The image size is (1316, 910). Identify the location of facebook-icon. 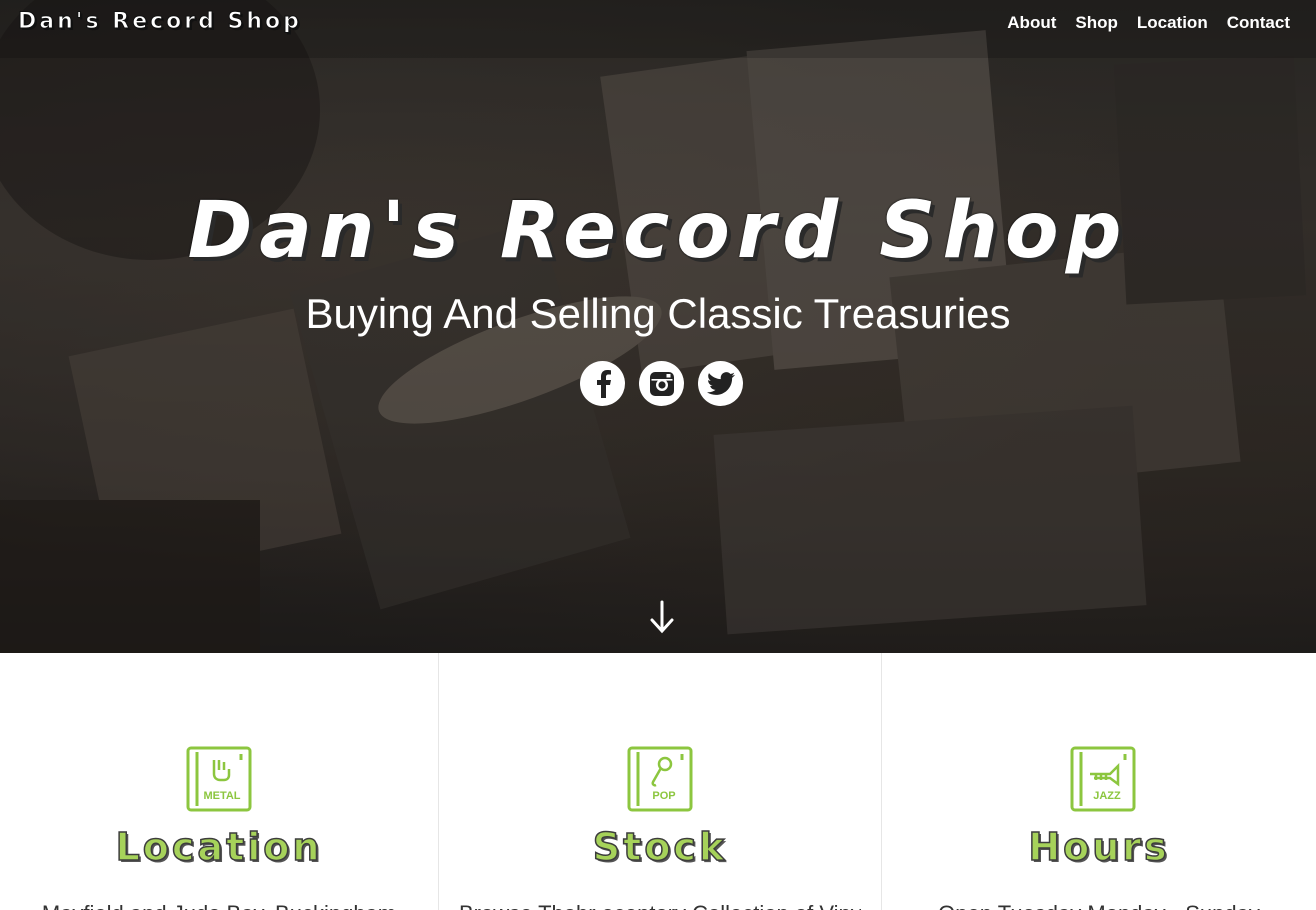
(602, 383).